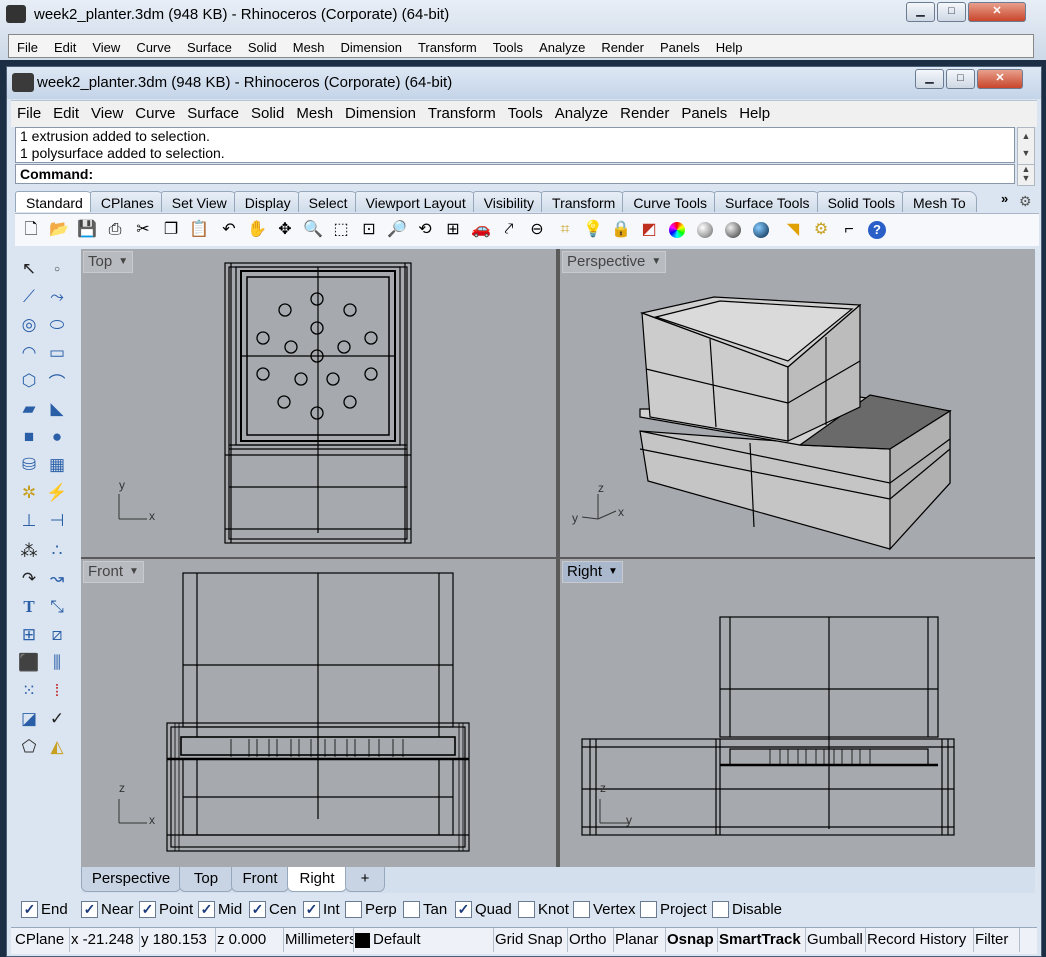 Image resolution: width=1046 pixels, height=957 pixels. Describe the element at coordinates (65, 46) in the screenshot. I see `bg-menu-item: Edit` at that location.